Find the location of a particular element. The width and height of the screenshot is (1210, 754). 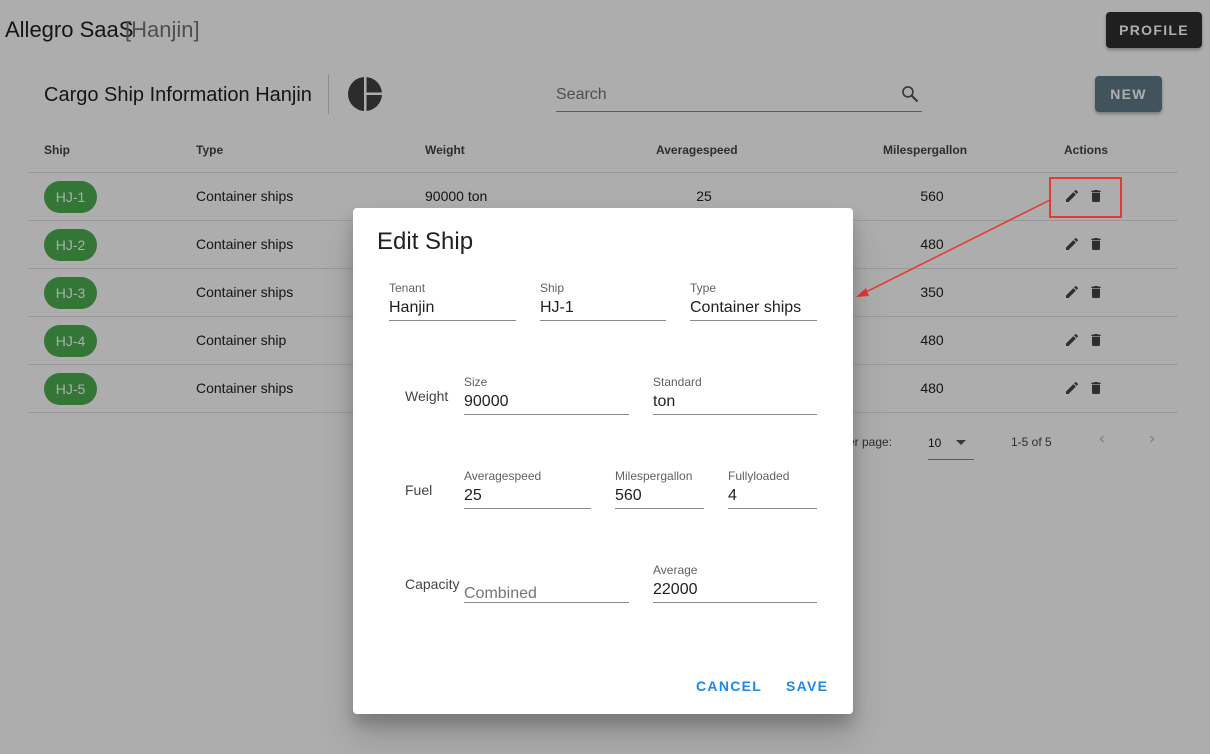

average-field: Average 22000 is located at coordinates (735, 583).